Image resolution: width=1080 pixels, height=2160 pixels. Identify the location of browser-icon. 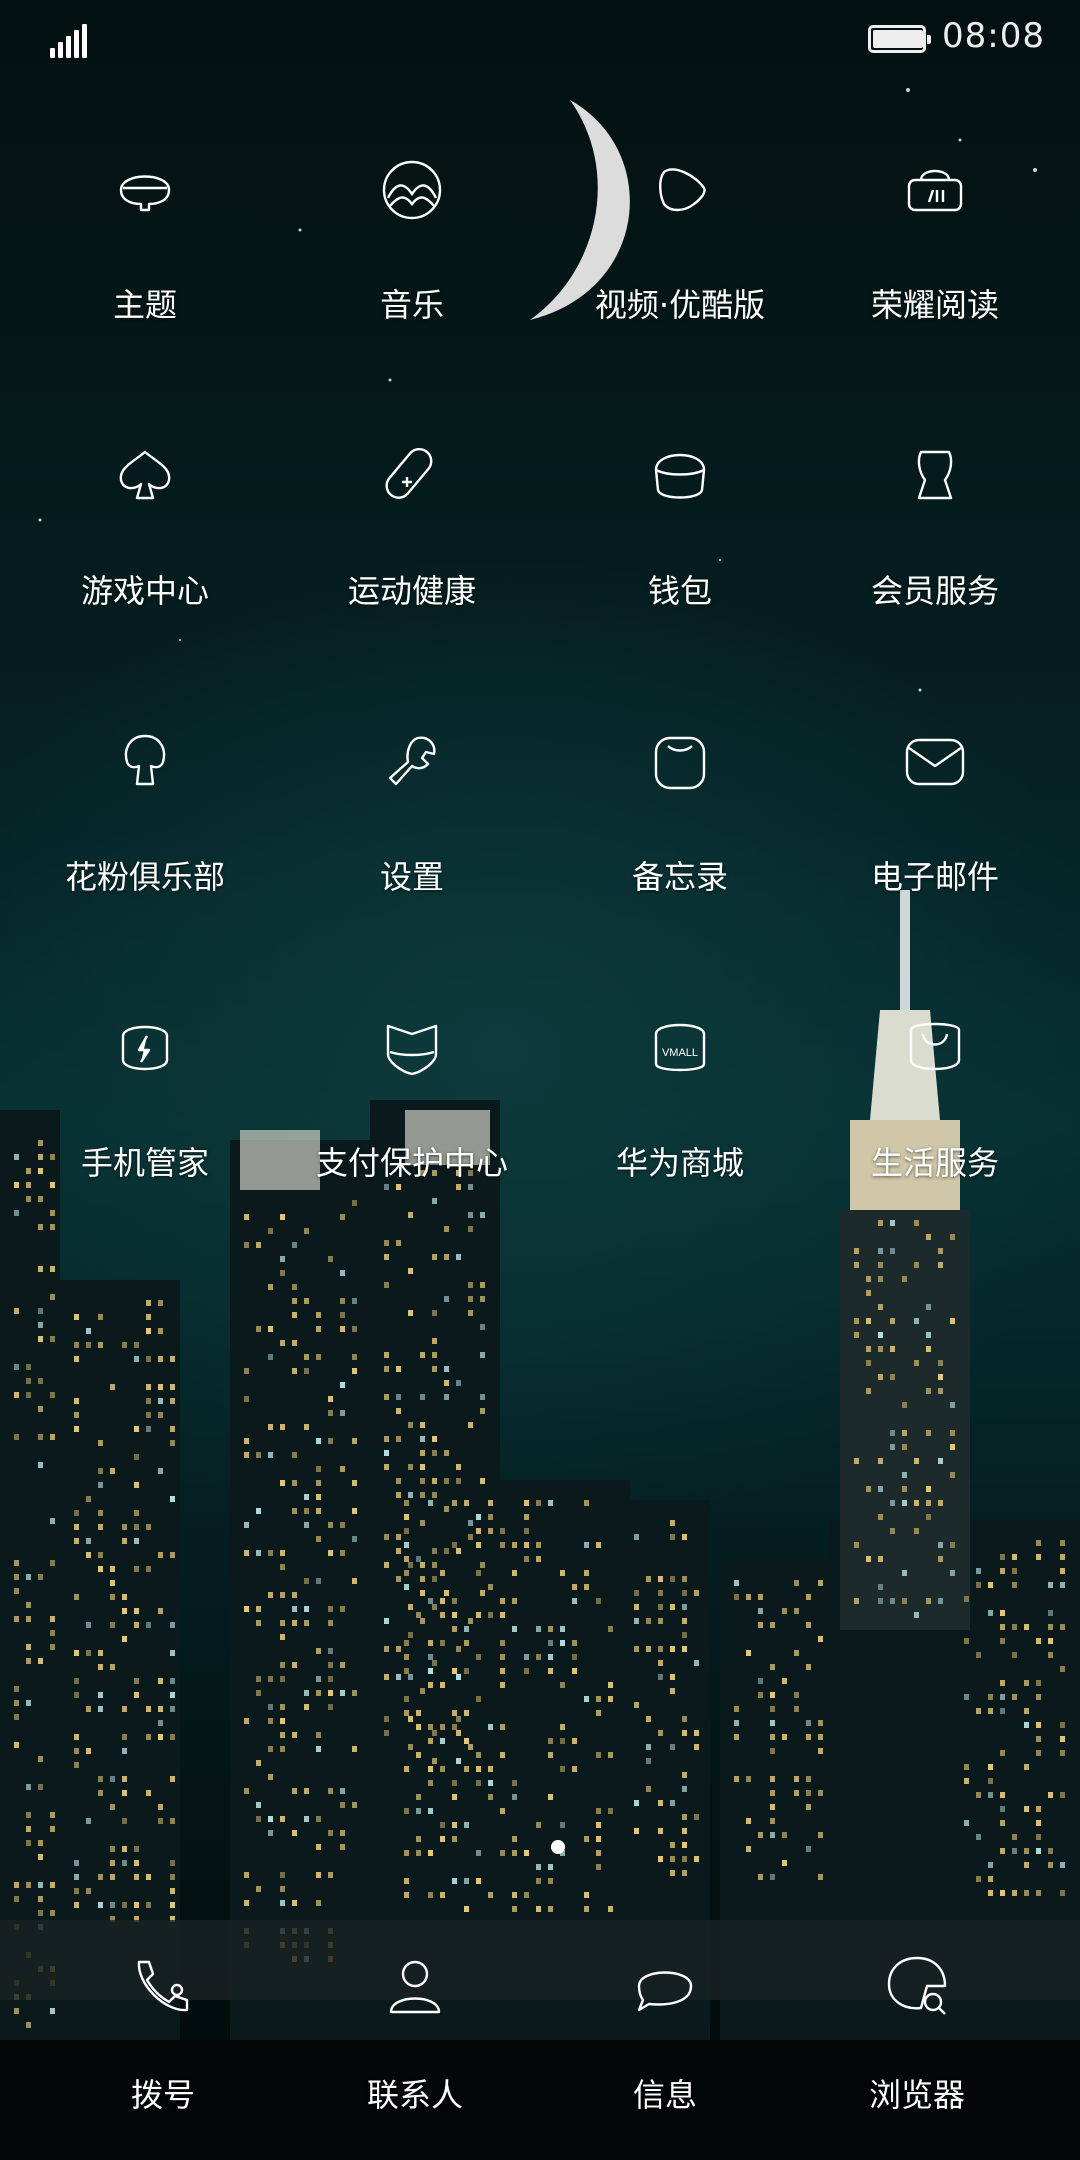
(917, 1986).